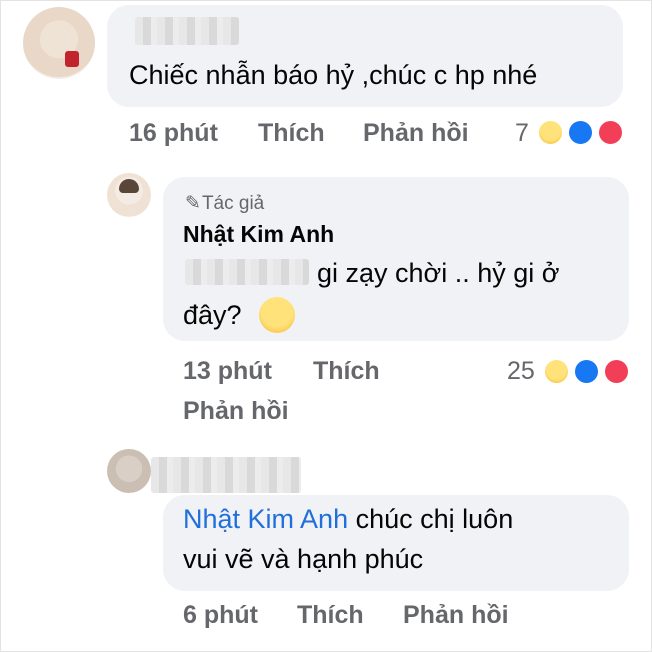  Describe the element at coordinates (233, 203) in the screenshot. I see `author-tag-label: Tác giả` at that location.